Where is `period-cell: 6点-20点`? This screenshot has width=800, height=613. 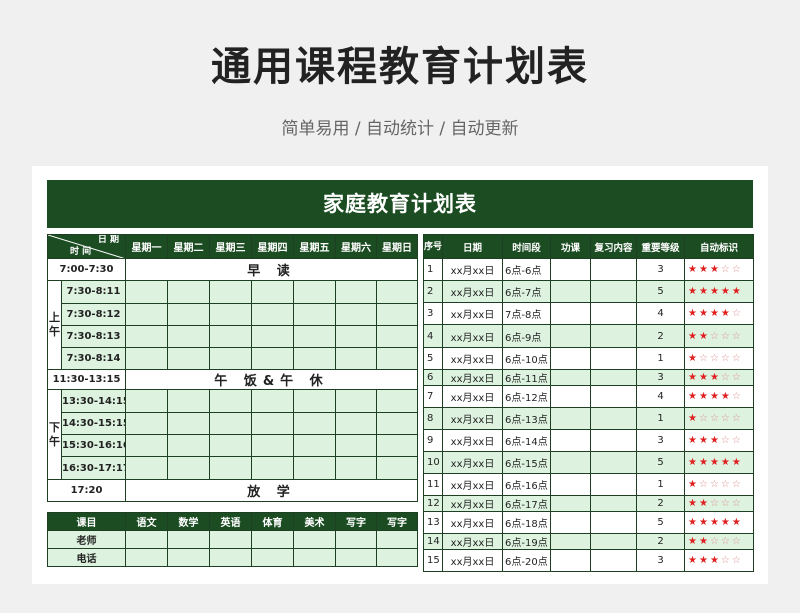 period-cell: 6点-20点 is located at coordinates (526, 560).